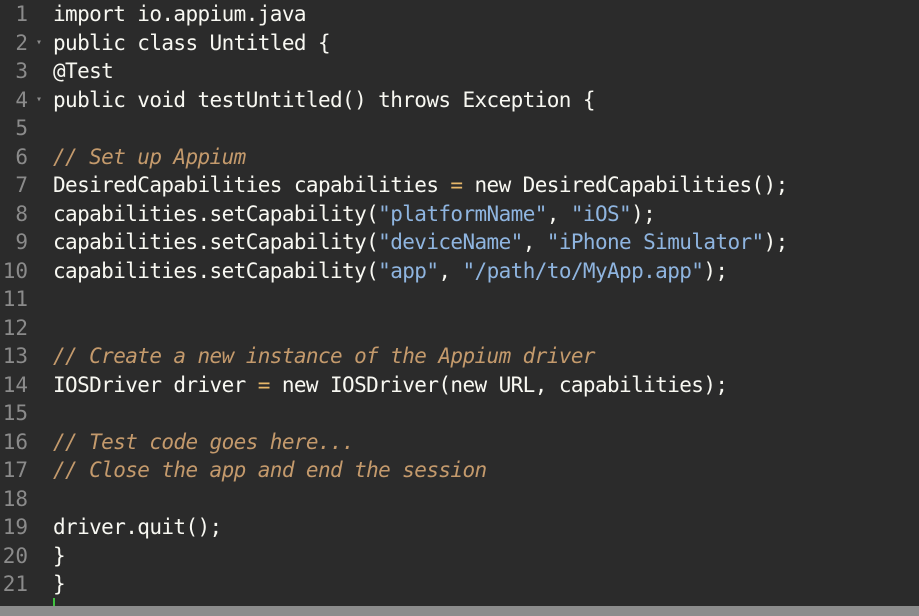 The height and width of the screenshot is (616, 919). I want to click on code-line: 12, so click(459, 328).